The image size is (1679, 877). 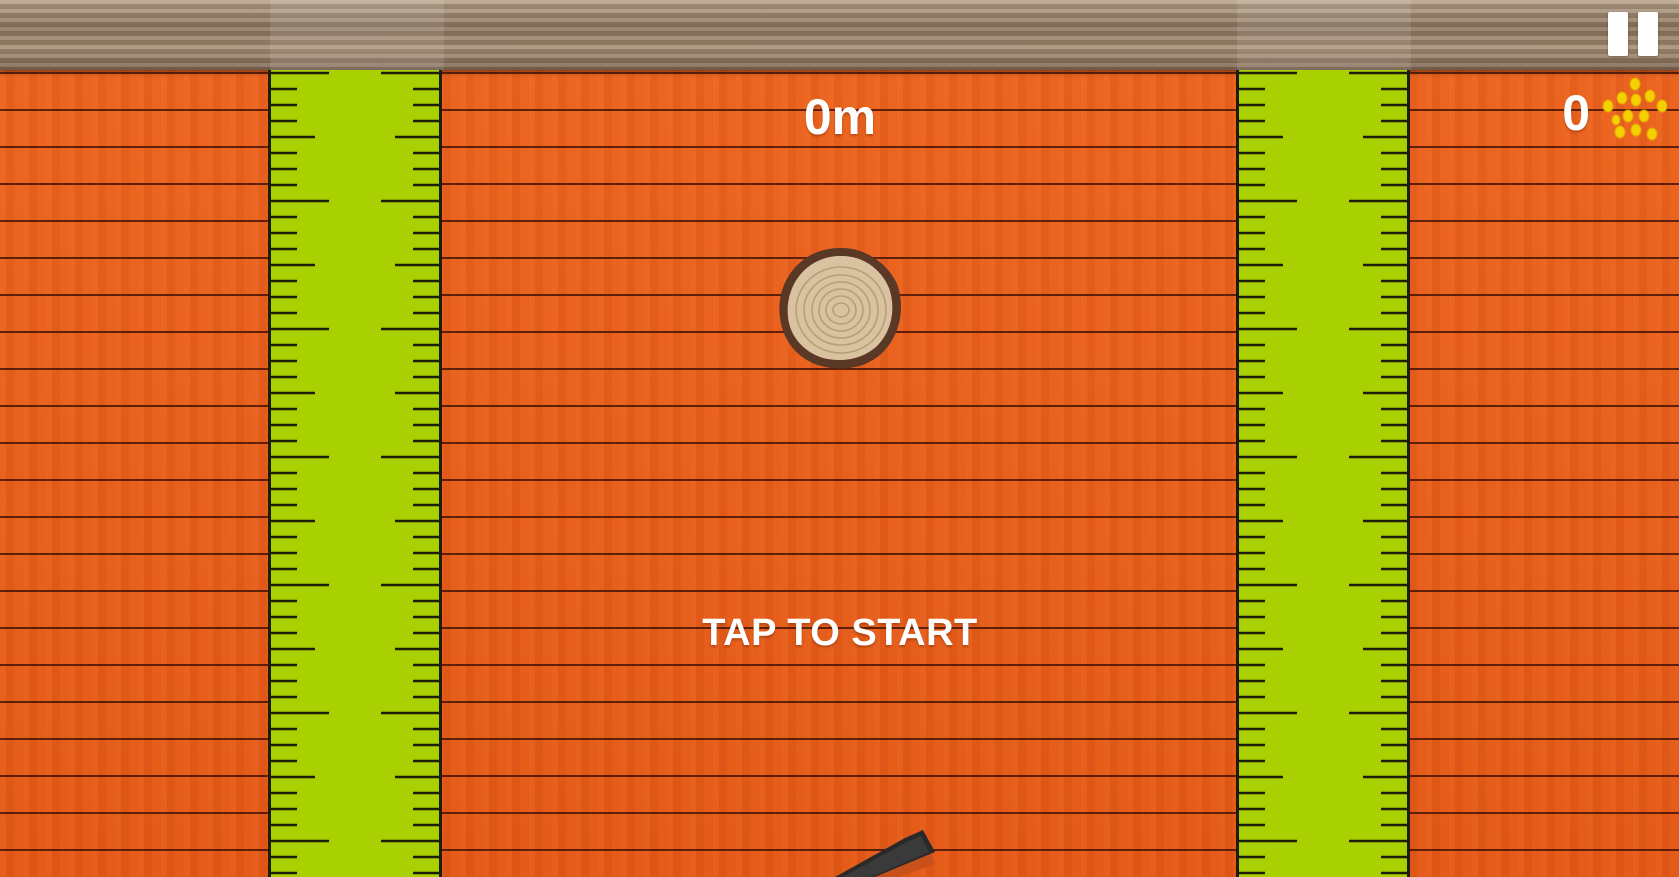 I want to click on coin-count: 0, so click(x=1576, y=113).